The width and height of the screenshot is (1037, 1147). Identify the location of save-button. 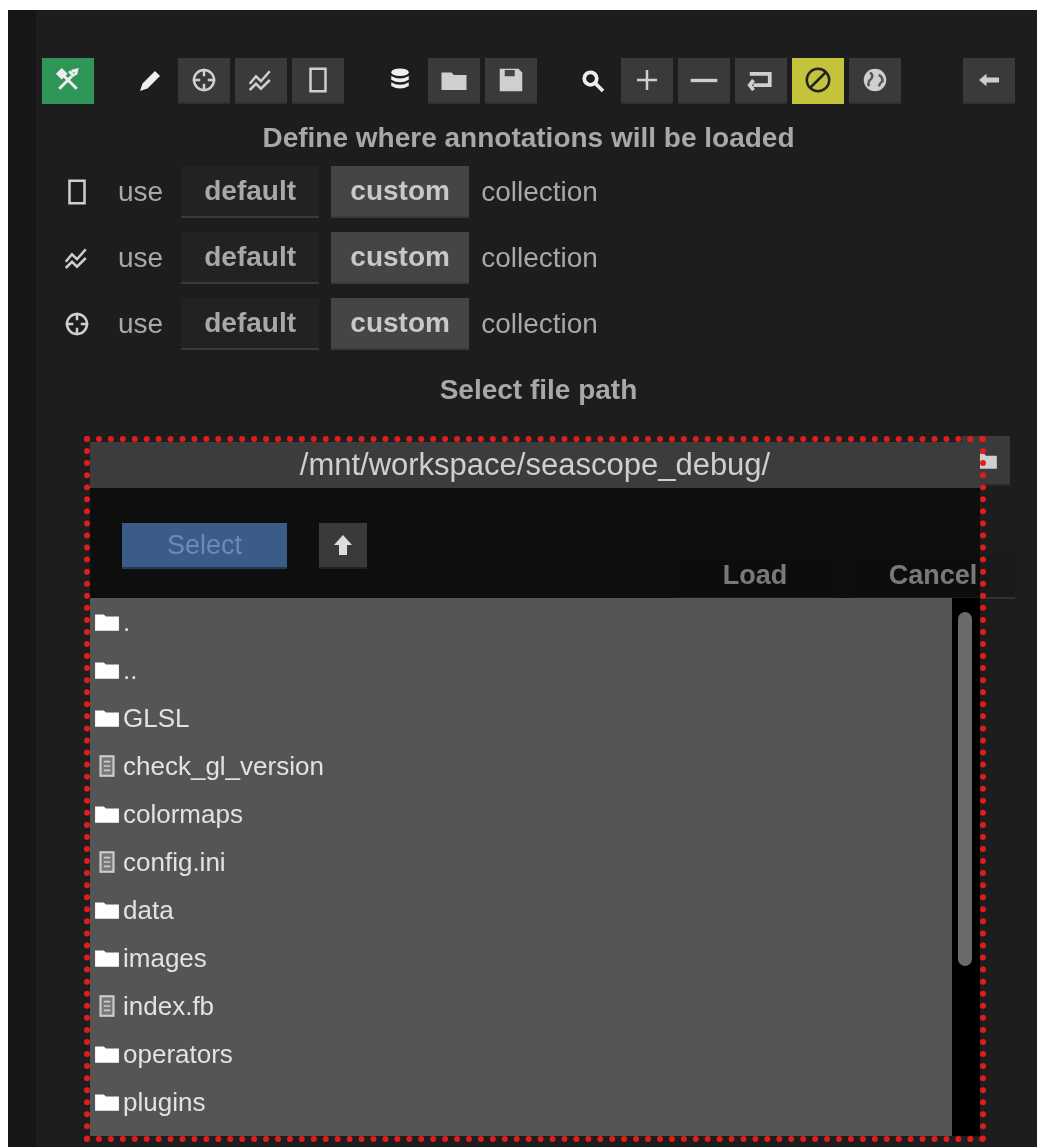
(511, 81).